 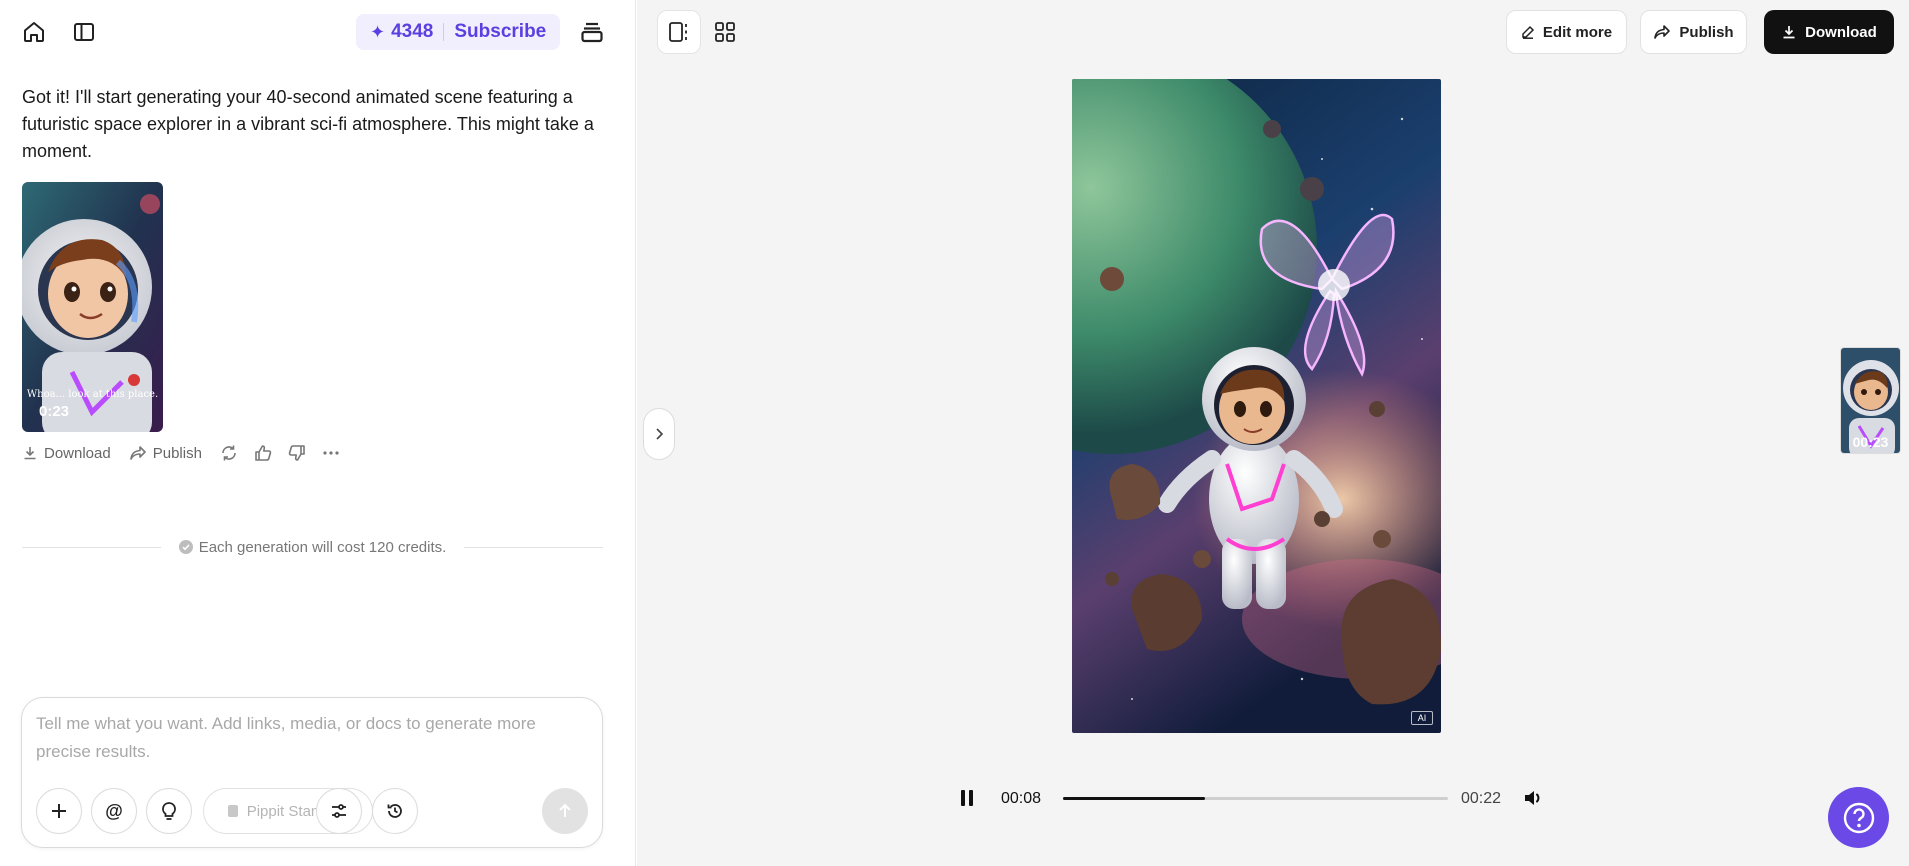 I want to click on prompt-input, so click(x=311, y=740).